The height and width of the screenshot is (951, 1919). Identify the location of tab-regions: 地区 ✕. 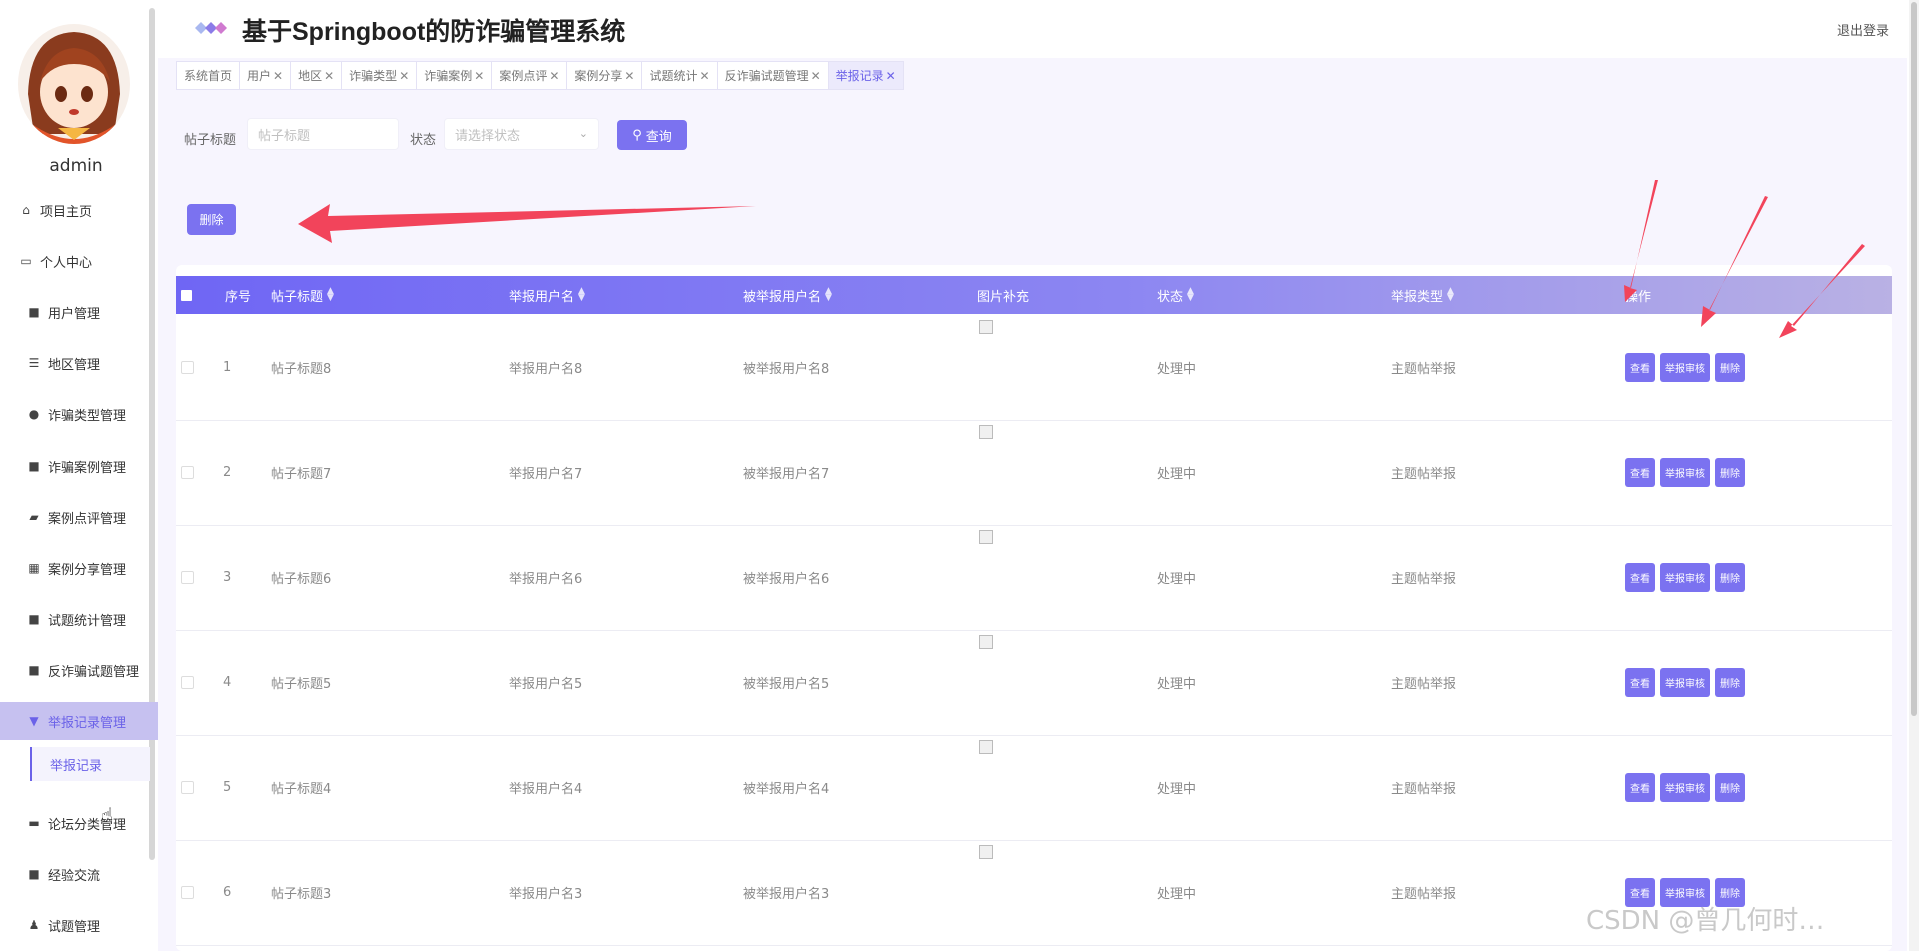
(316, 75).